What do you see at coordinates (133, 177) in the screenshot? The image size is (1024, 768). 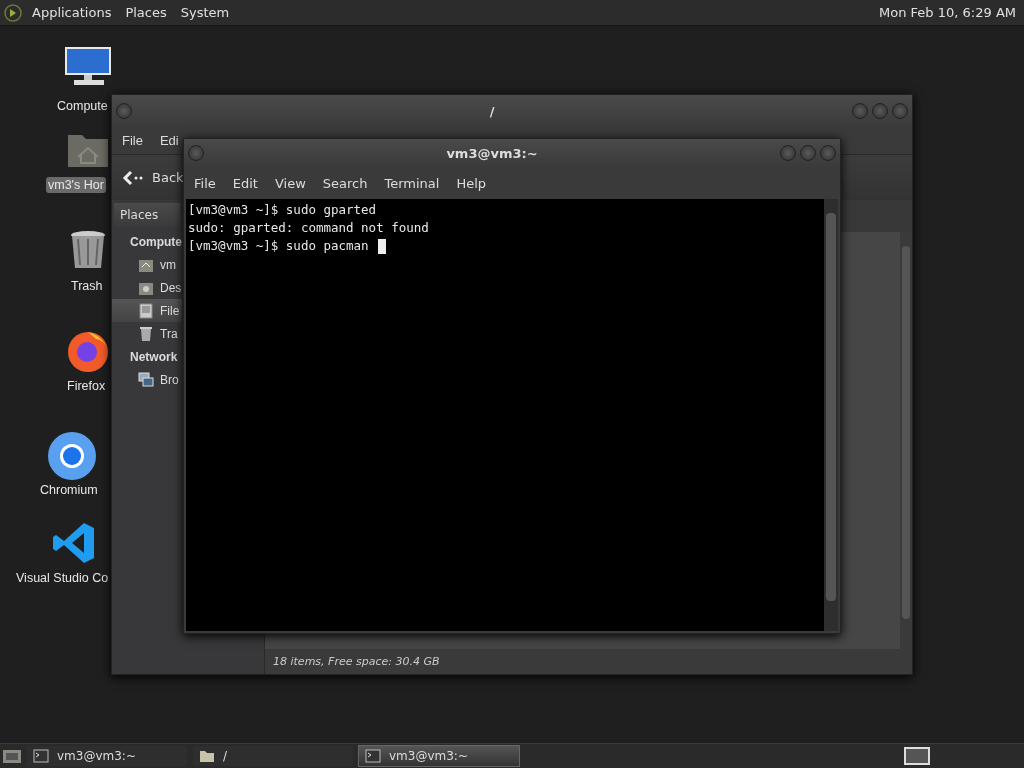 I see `back-arrow-icon` at bounding box center [133, 177].